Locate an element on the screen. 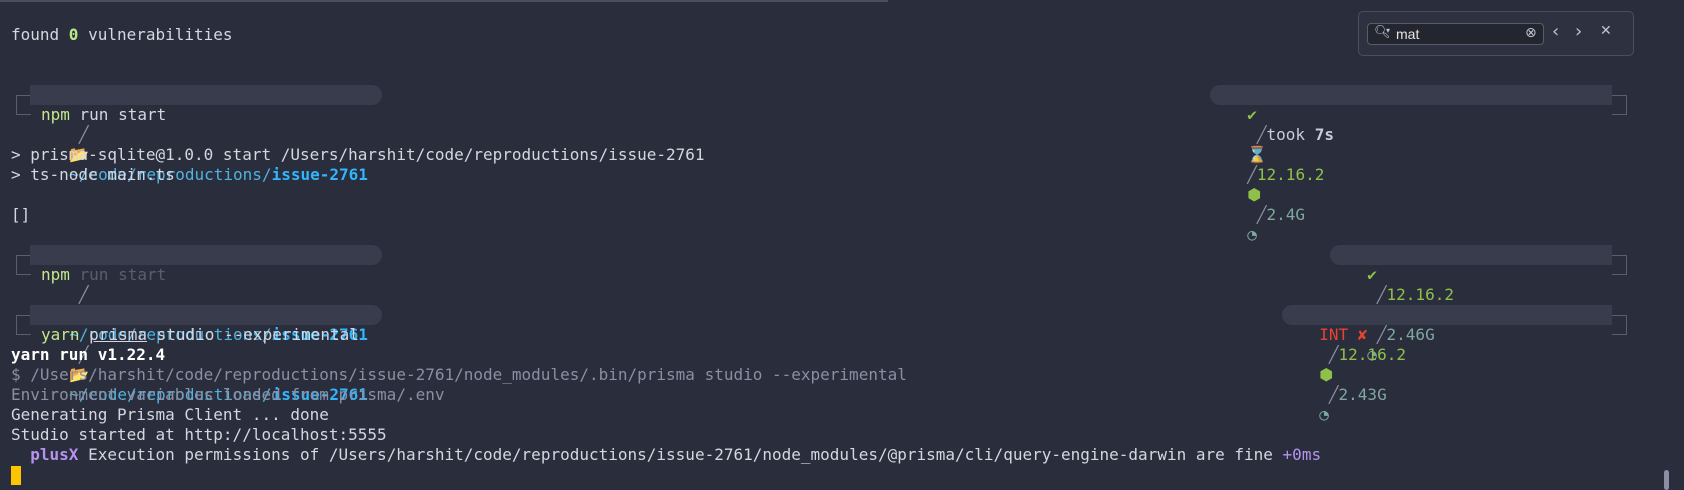  search-input: mat is located at coordinates (1456, 34).